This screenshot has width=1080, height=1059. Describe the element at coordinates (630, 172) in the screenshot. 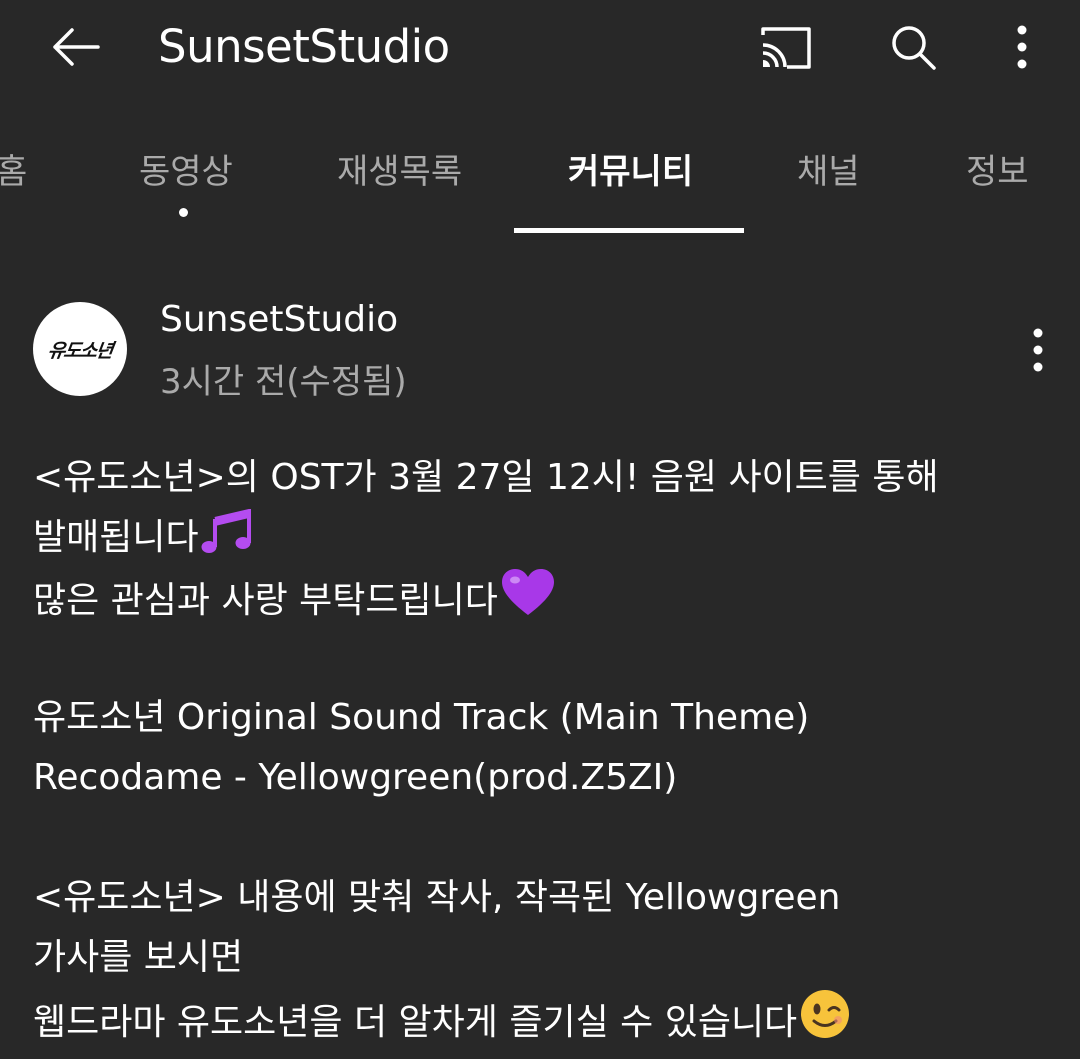

I see `tab-community: 커뮤니티` at that location.